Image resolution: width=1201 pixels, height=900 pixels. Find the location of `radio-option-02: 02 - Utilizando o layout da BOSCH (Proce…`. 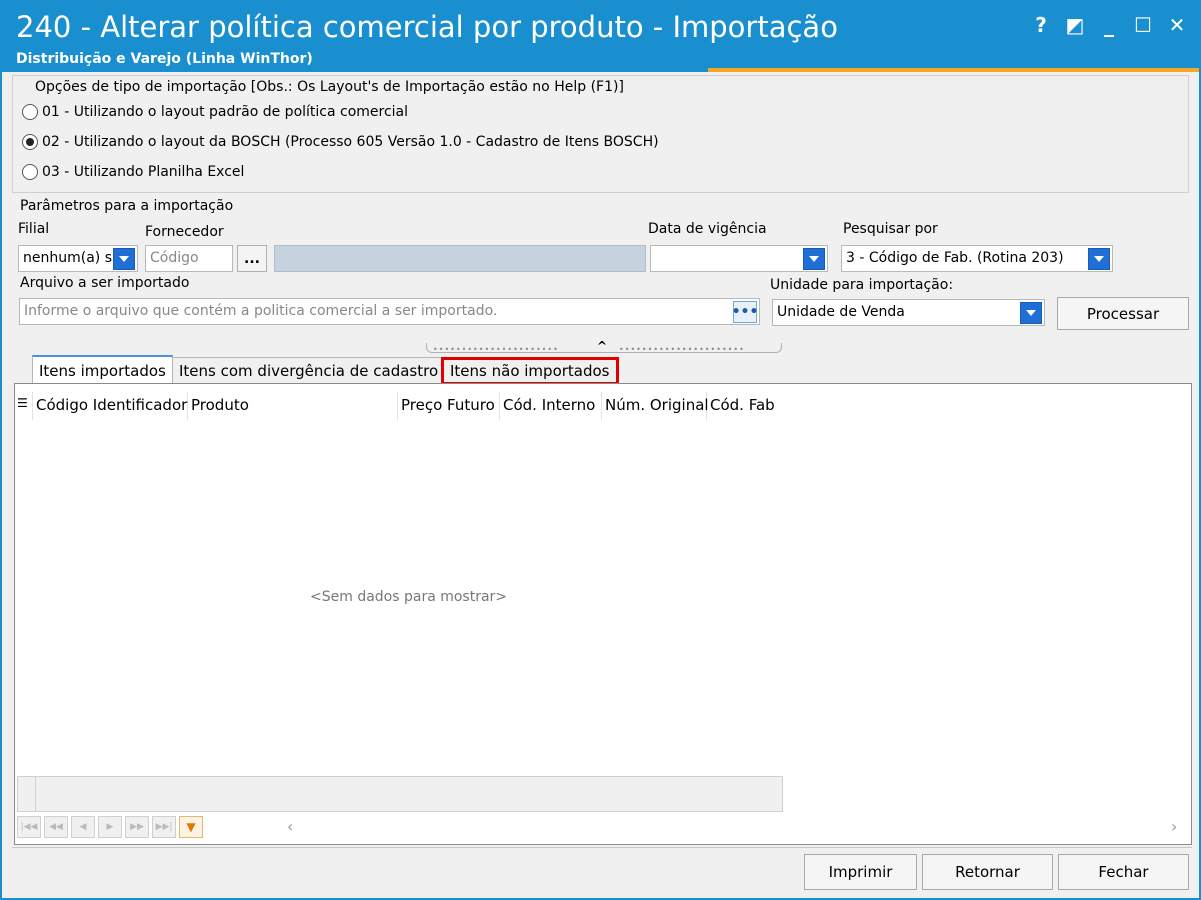

radio-option-02: 02 - Utilizando o layout da BOSCH (Proce… is located at coordinates (340, 142).